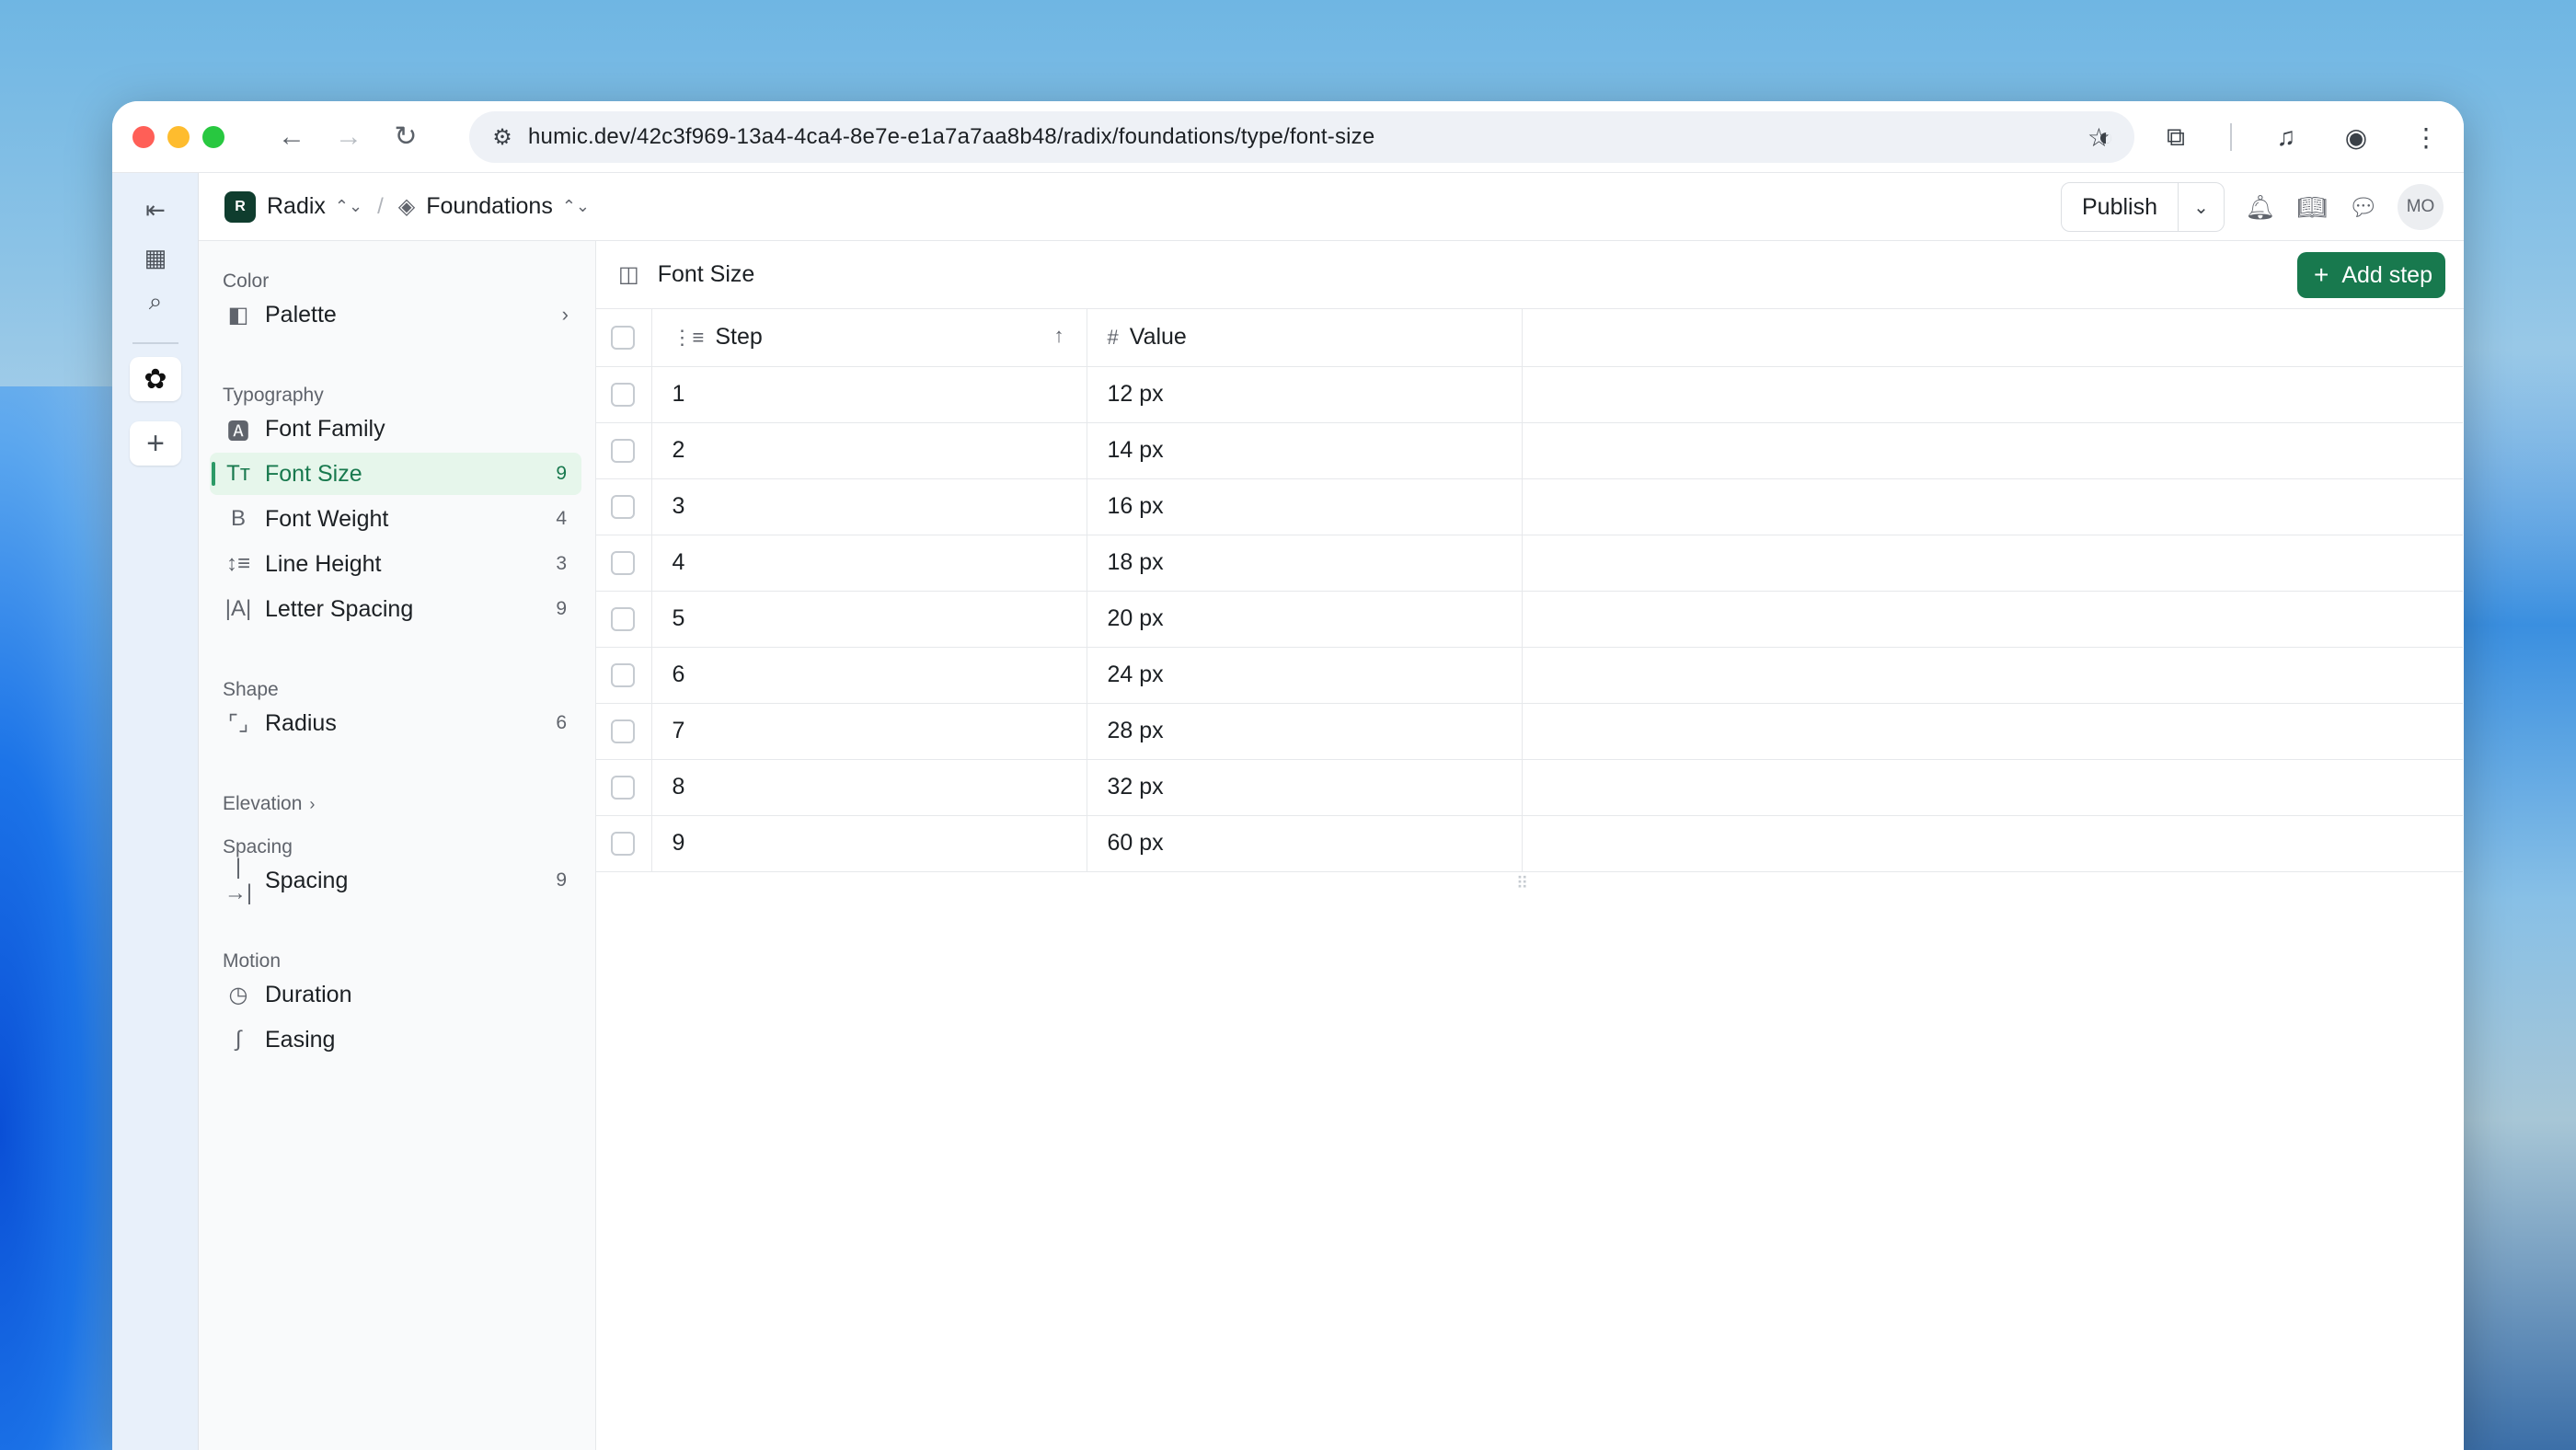 The width and height of the screenshot is (2576, 1450). Describe the element at coordinates (1305, 451) in the screenshot. I see `value-cell: 14 px` at that location.